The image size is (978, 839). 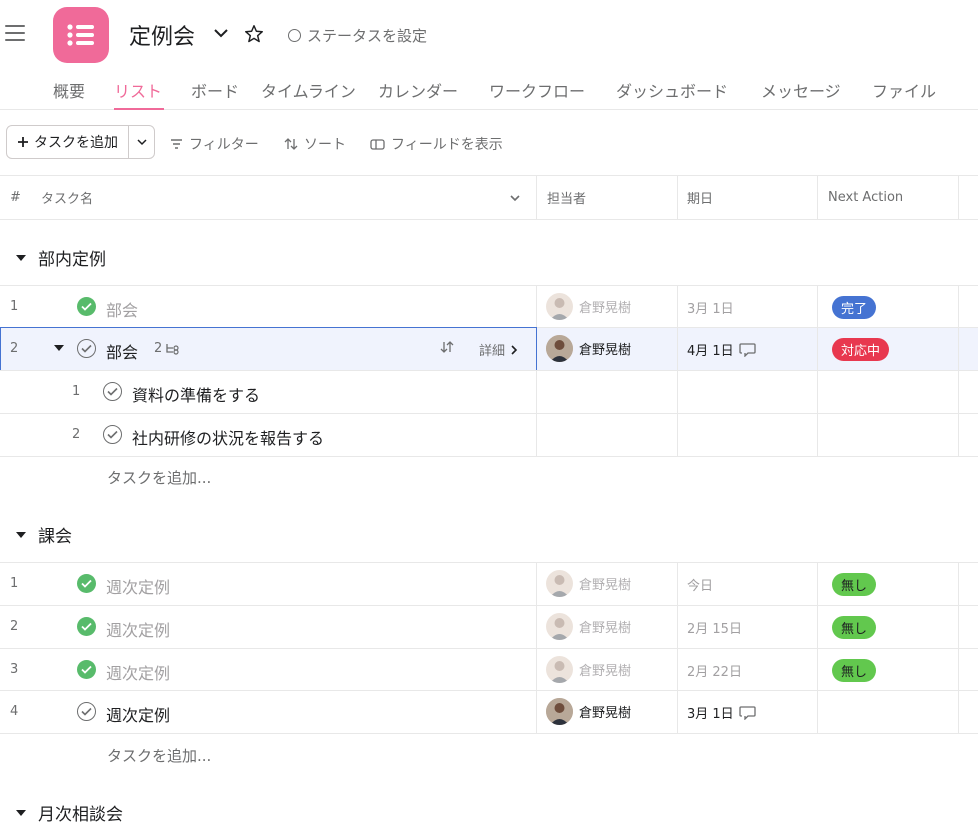 I want to click on due-date: 今日, so click(x=700, y=584).